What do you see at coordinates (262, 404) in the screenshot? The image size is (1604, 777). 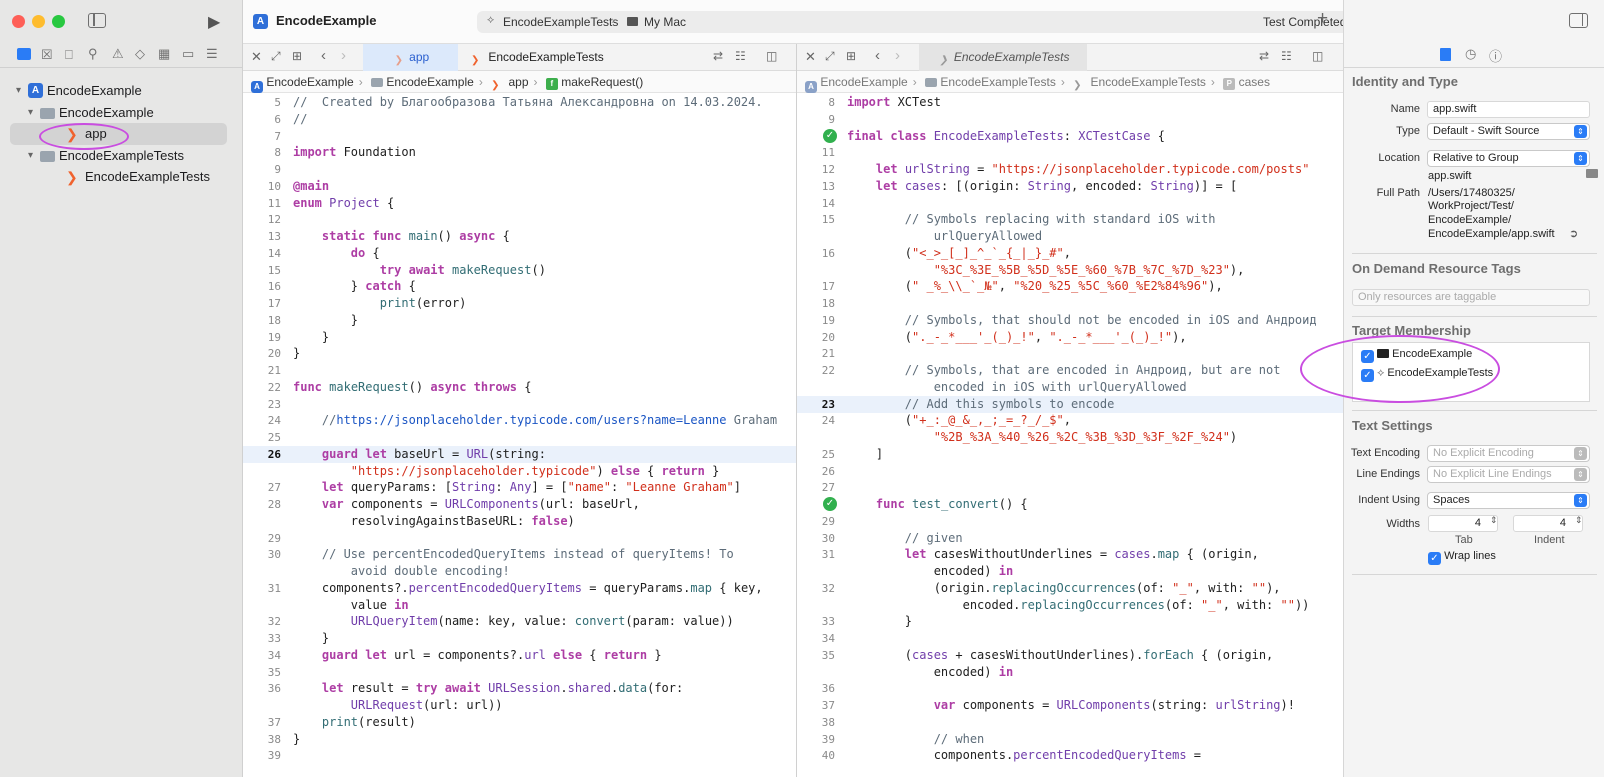 I see `line-number: 23` at bounding box center [262, 404].